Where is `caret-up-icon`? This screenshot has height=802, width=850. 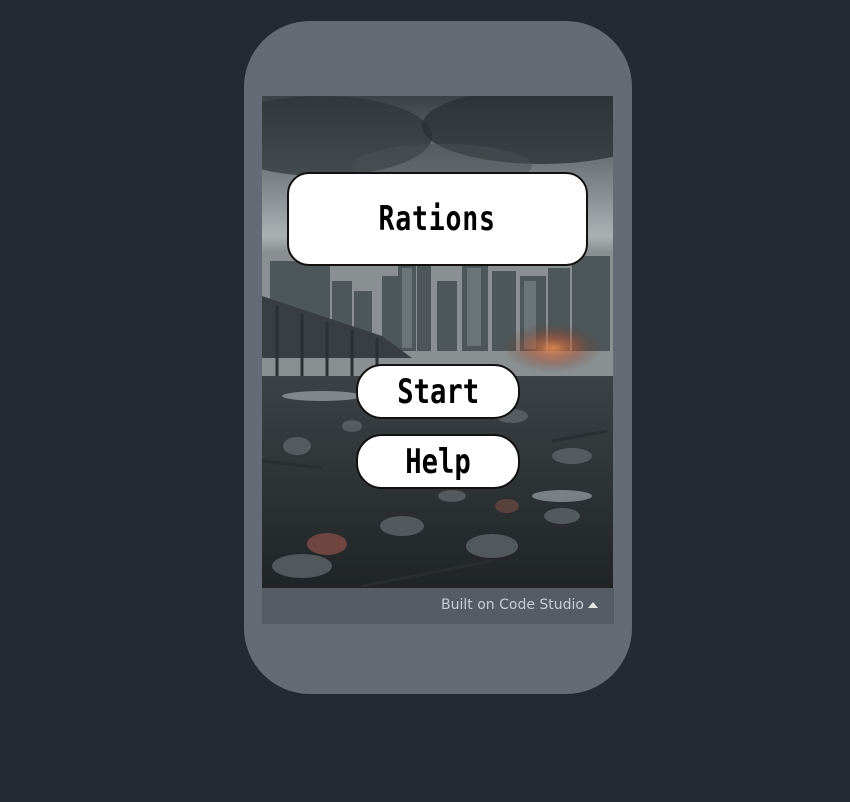 caret-up-icon is located at coordinates (593, 605).